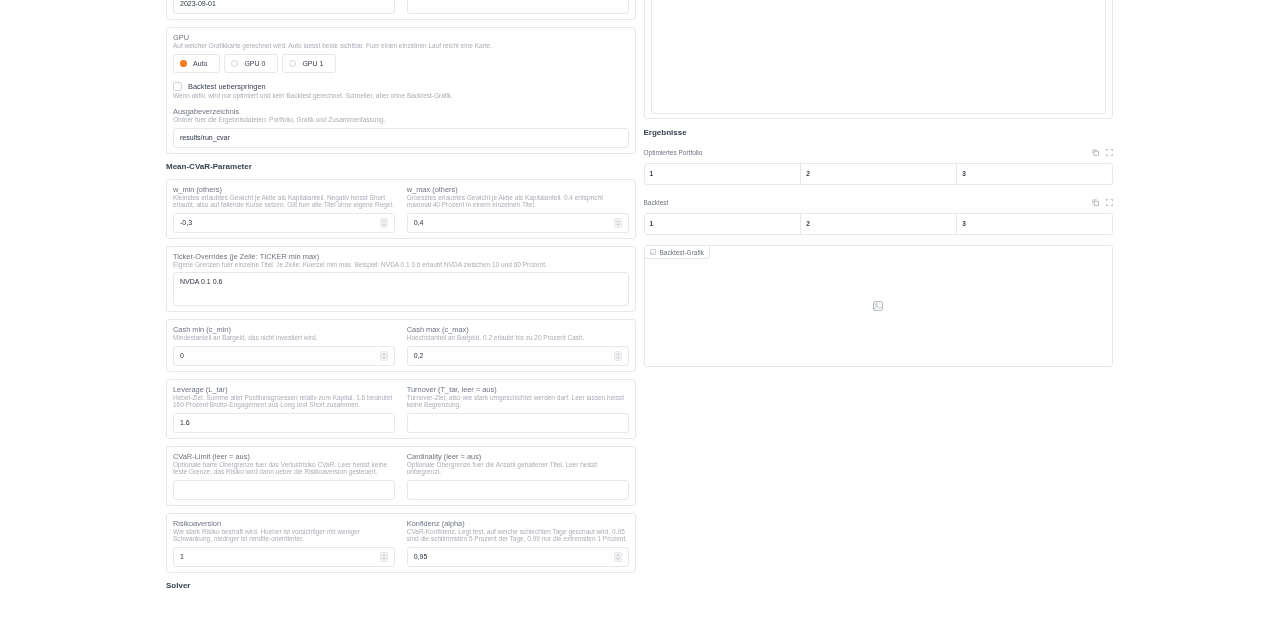 This screenshot has height=640, width=1280. Describe the element at coordinates (209, 166) in the screenshot. I see `section-heading: Mean-CVaR-Parameter` at that location.